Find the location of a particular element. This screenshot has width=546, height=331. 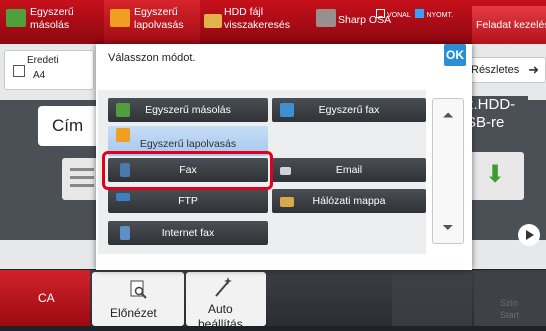

line-indicator-icon is located at coordinates (380, 13).